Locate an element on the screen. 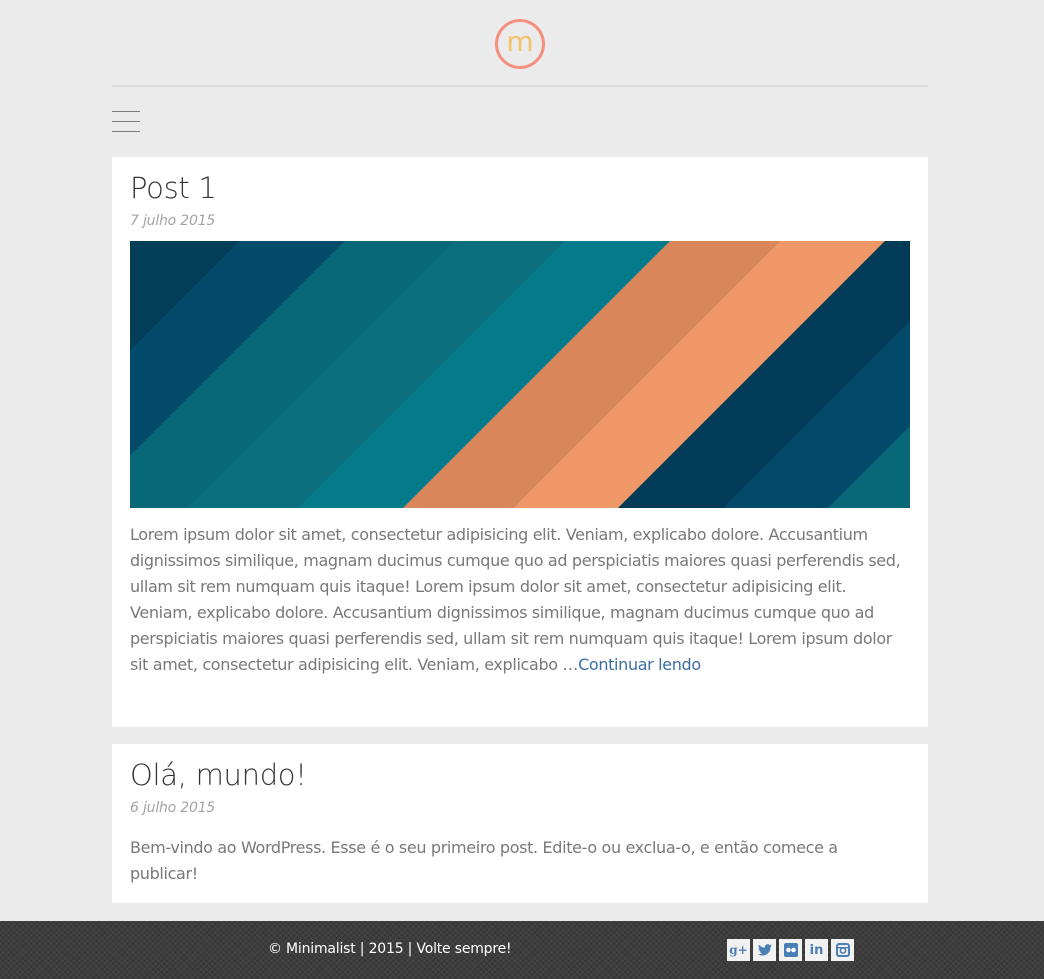  google-plus-icon: g+ is located at coordinates (738, 950).